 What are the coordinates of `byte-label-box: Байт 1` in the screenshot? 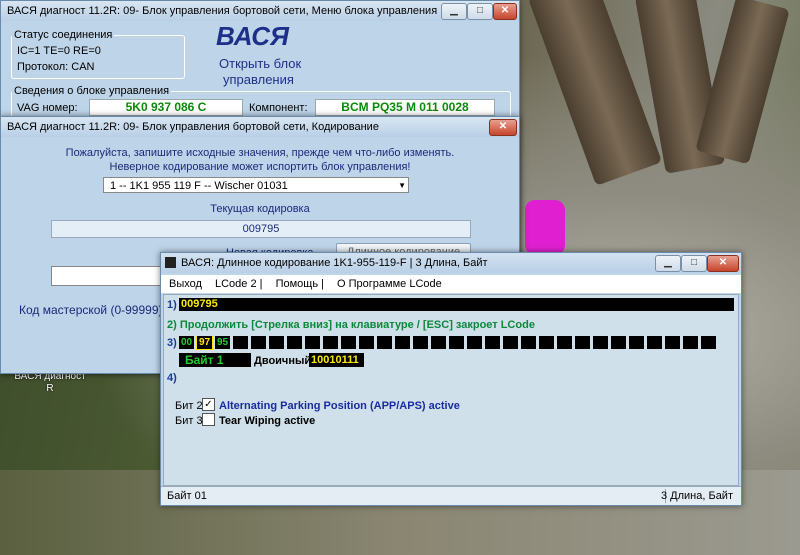 It's located at (215, 360).